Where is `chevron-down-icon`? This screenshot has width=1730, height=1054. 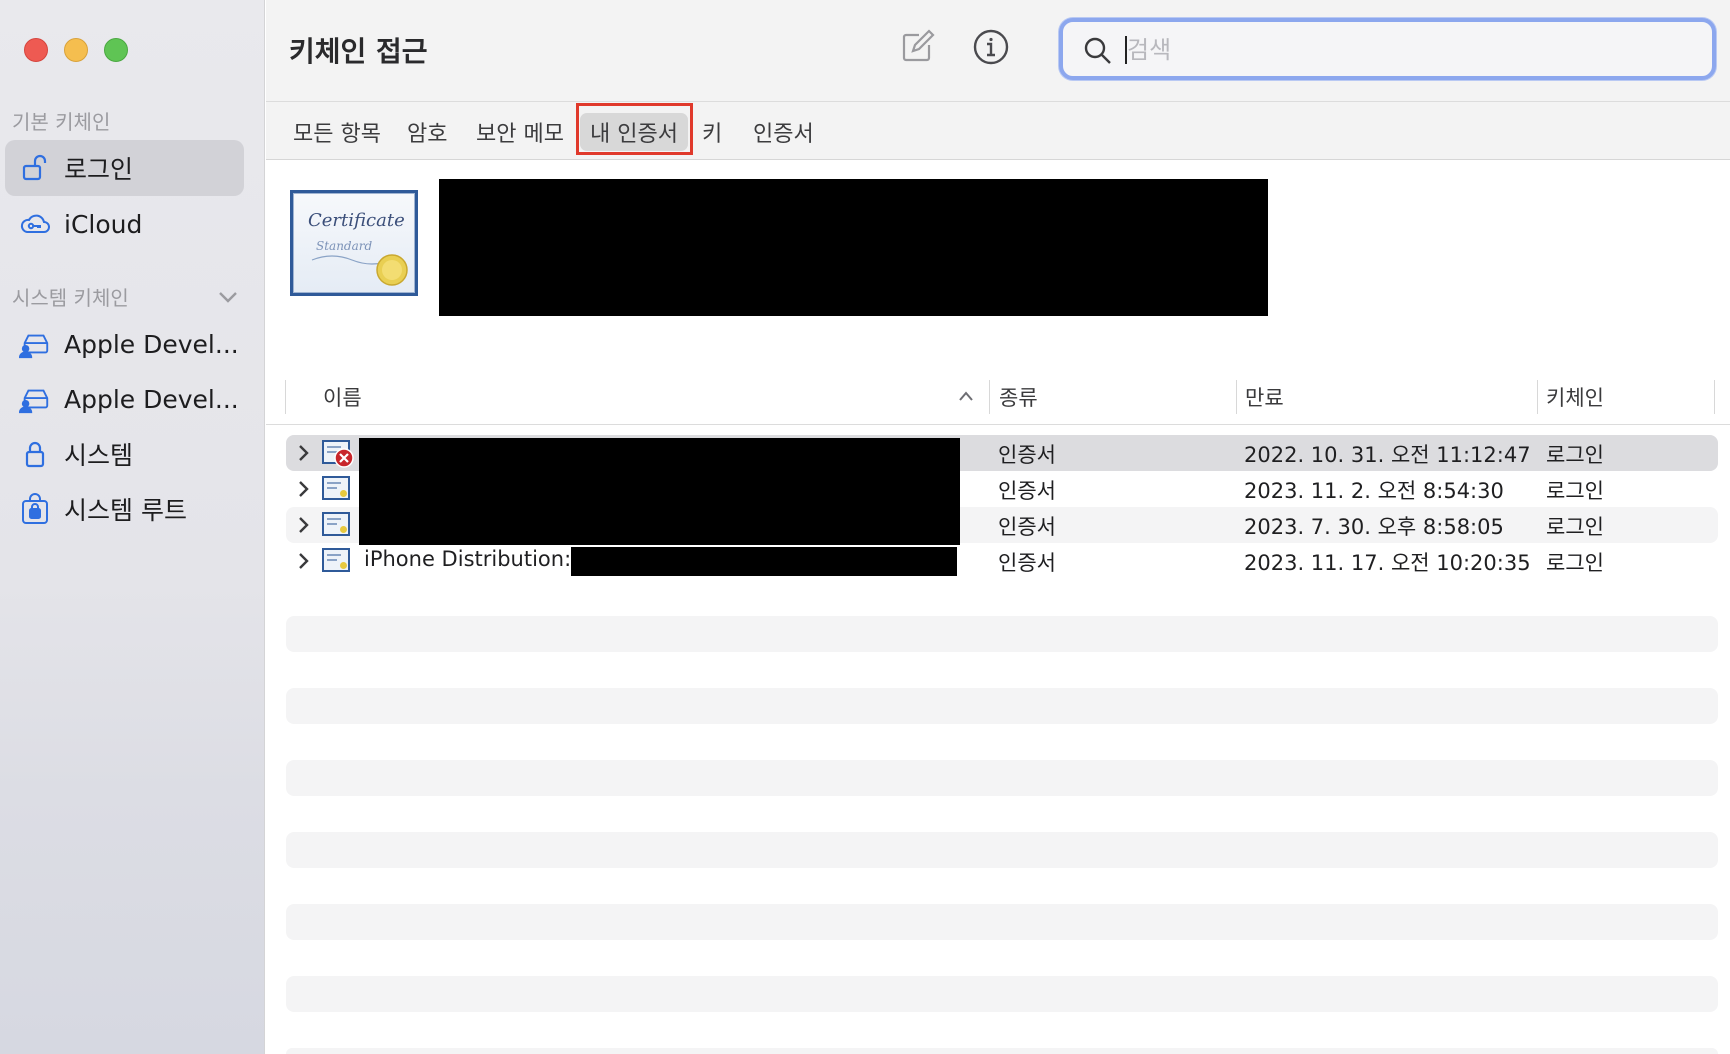
chevron-down-icon is located at coordinates (228, 297).